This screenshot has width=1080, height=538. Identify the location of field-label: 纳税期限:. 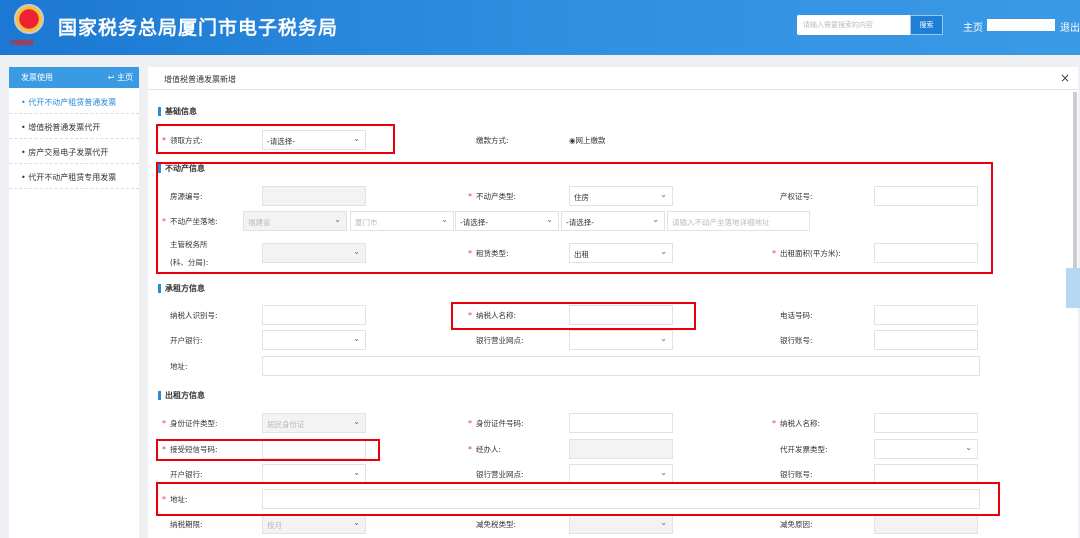
(186, 524).